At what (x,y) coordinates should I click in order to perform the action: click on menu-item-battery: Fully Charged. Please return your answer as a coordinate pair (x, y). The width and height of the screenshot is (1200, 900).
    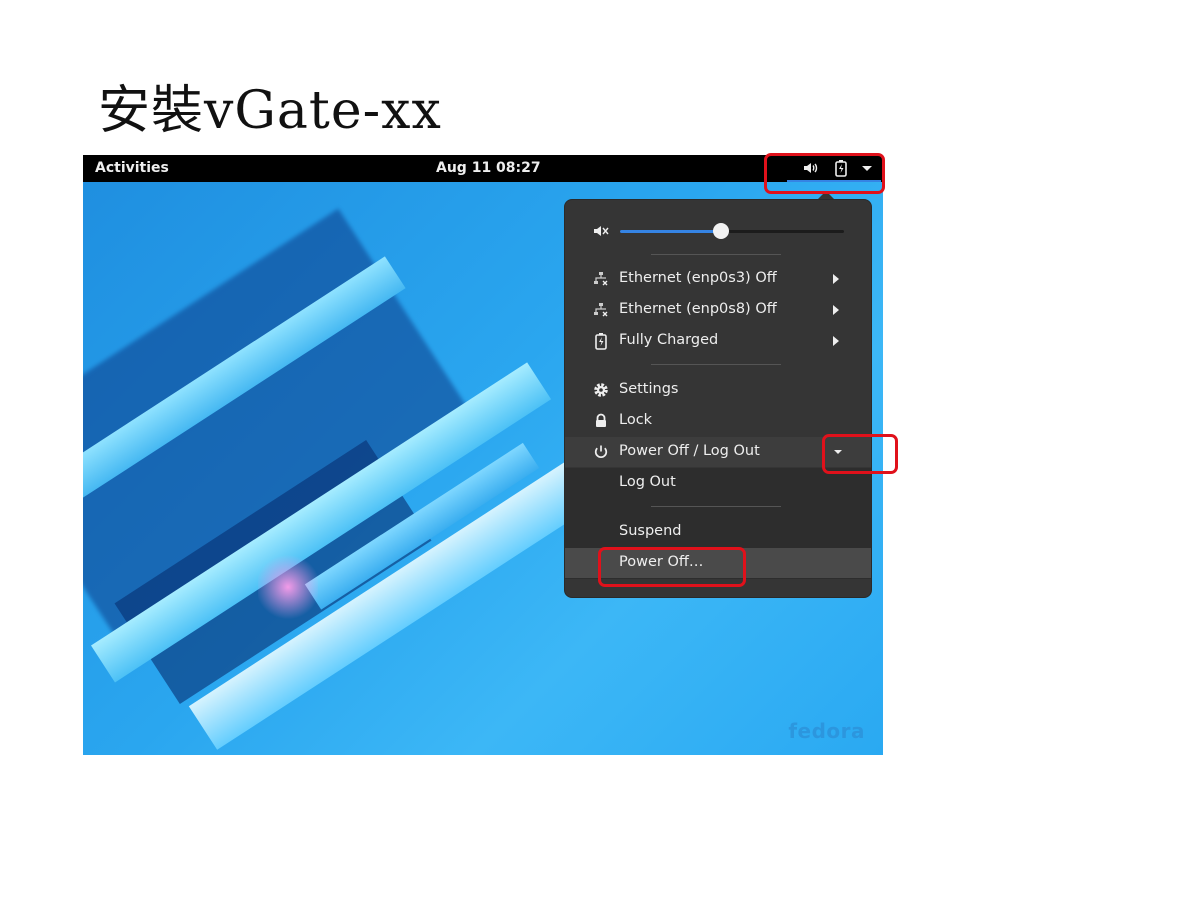
    Looking at the image, I should click on (718, 341).